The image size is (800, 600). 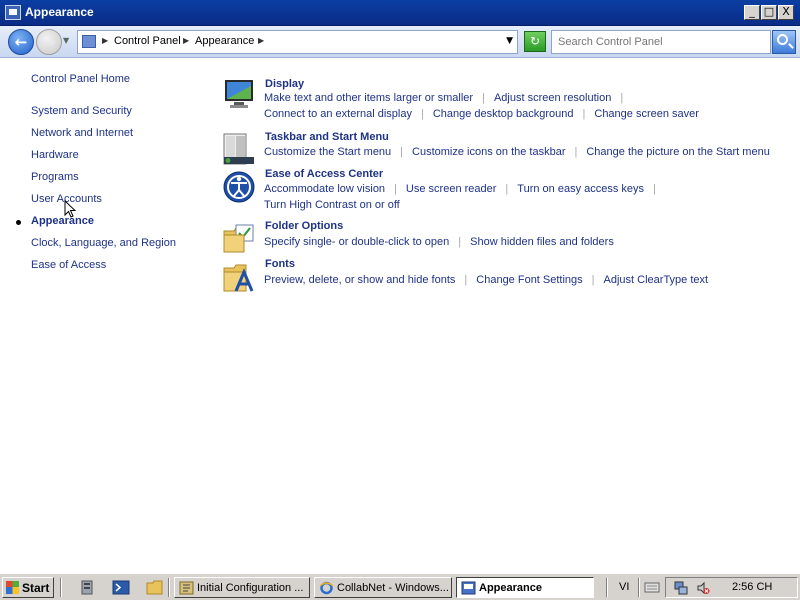 I want to click on link-cleartype: Adjust ClearType text, so click(x=656, y=280).